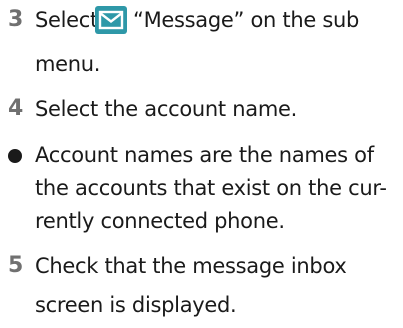 The image size is (403, 328). What do you see at coordinates (160, 221) in the screenshot?
I see `note-line-3: rently connected phone.` at bounding box center [160, 221].